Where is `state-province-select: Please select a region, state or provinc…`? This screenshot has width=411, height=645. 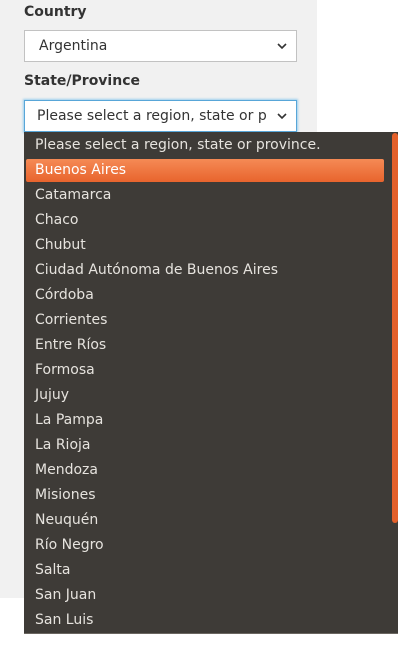
state-province-select: Please select a region, state or provinc… is located at coordinates (160, 116).